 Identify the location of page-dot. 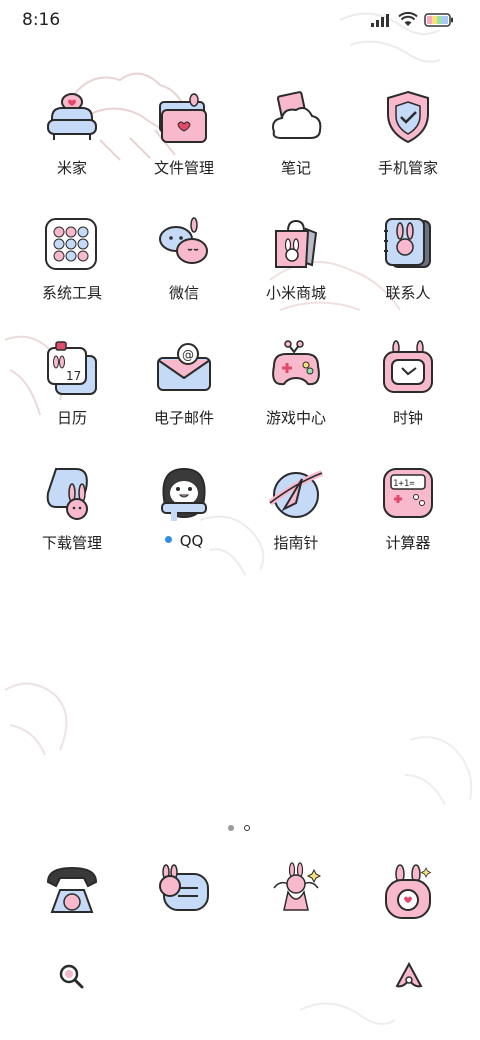
(231, 828).